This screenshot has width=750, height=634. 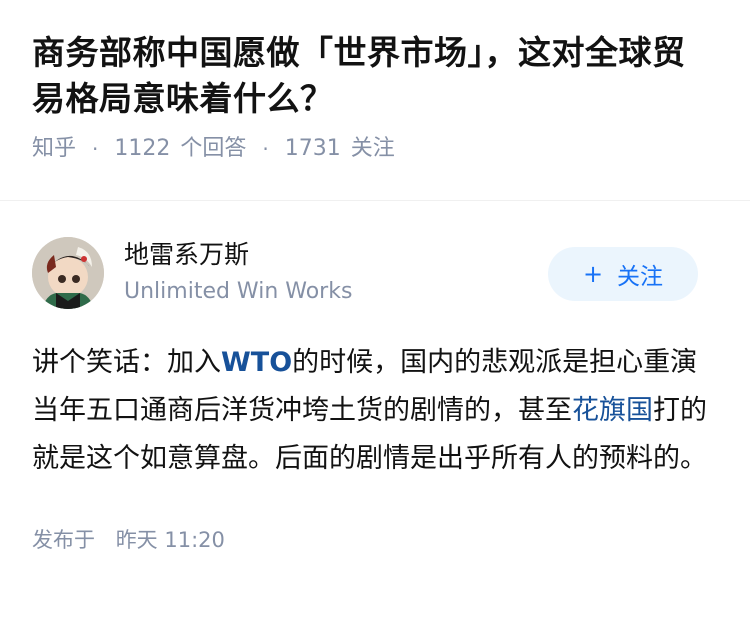 What do you see at coordinates (256, 362) in the screenshot?
I see `keyword-link: WTO` at bounding box center [256, 362].